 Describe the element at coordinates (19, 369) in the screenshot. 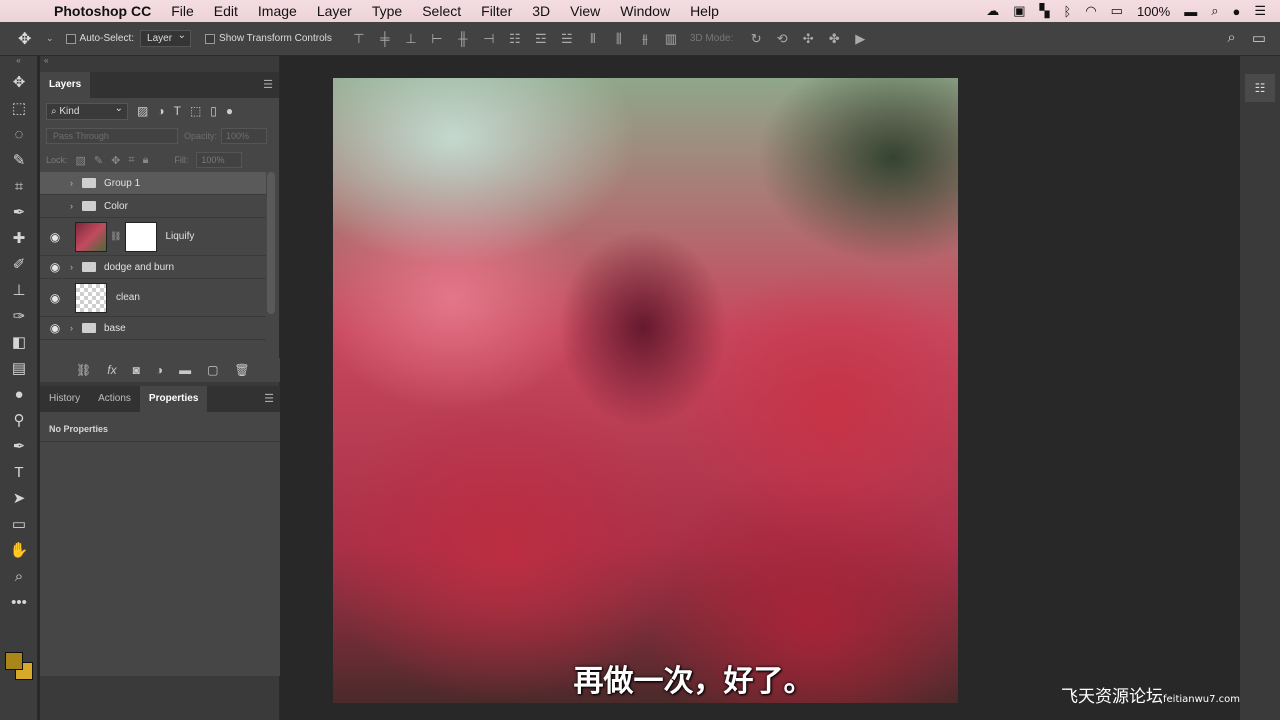

I see `gradient-tool-icon: ▤` at that location.